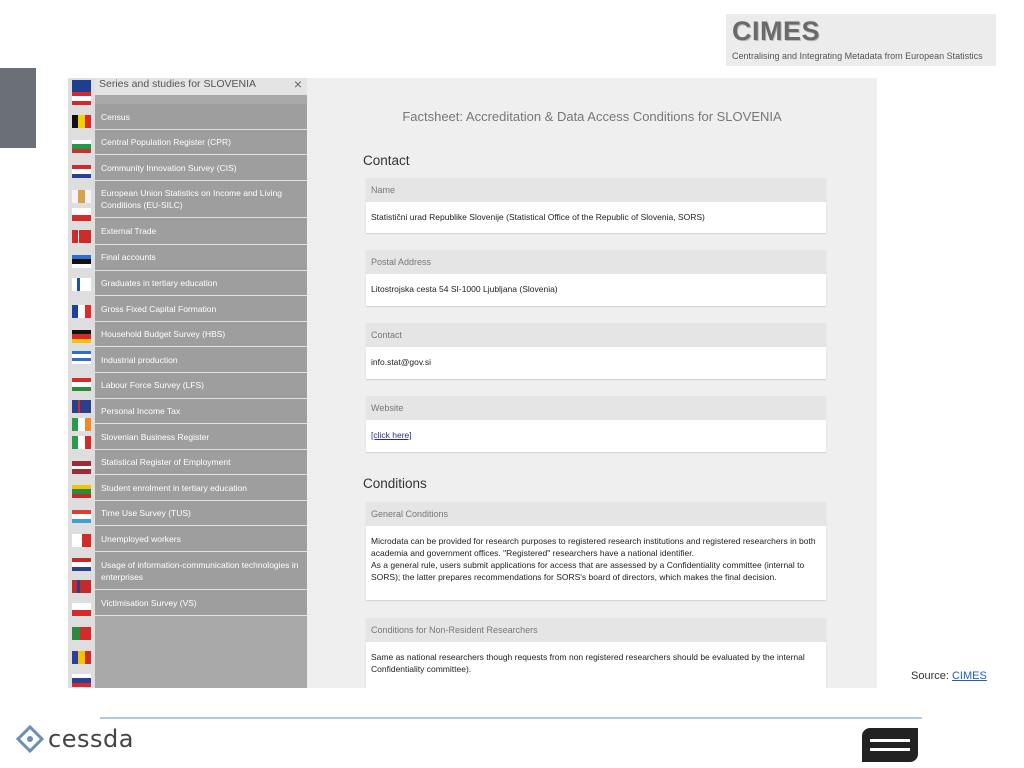 This screenshot has width=1024, height=768. Describe the element at coordinates (169, 168) in the screenshot. I see `series-item-label: Community Innovation Survey (CIS)` at that location.